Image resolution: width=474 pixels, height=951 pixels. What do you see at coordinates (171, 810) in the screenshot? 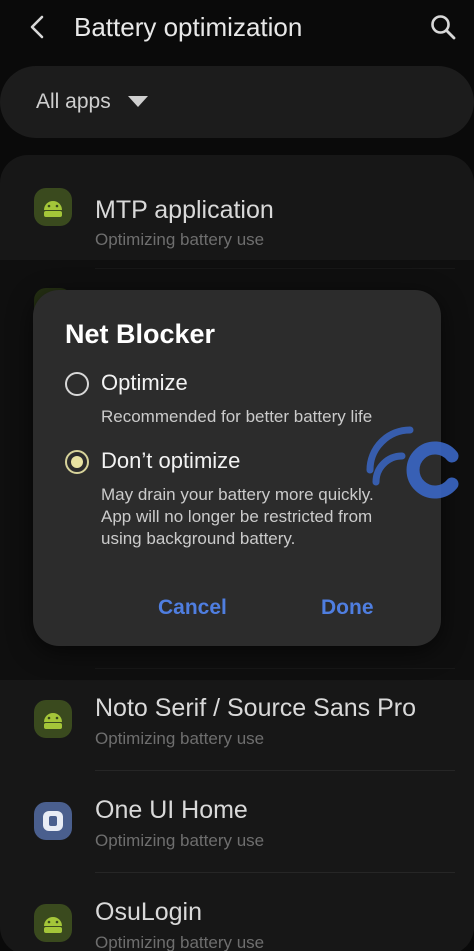
I see `app-name: One UI Home` at bounding box center [171, 810].